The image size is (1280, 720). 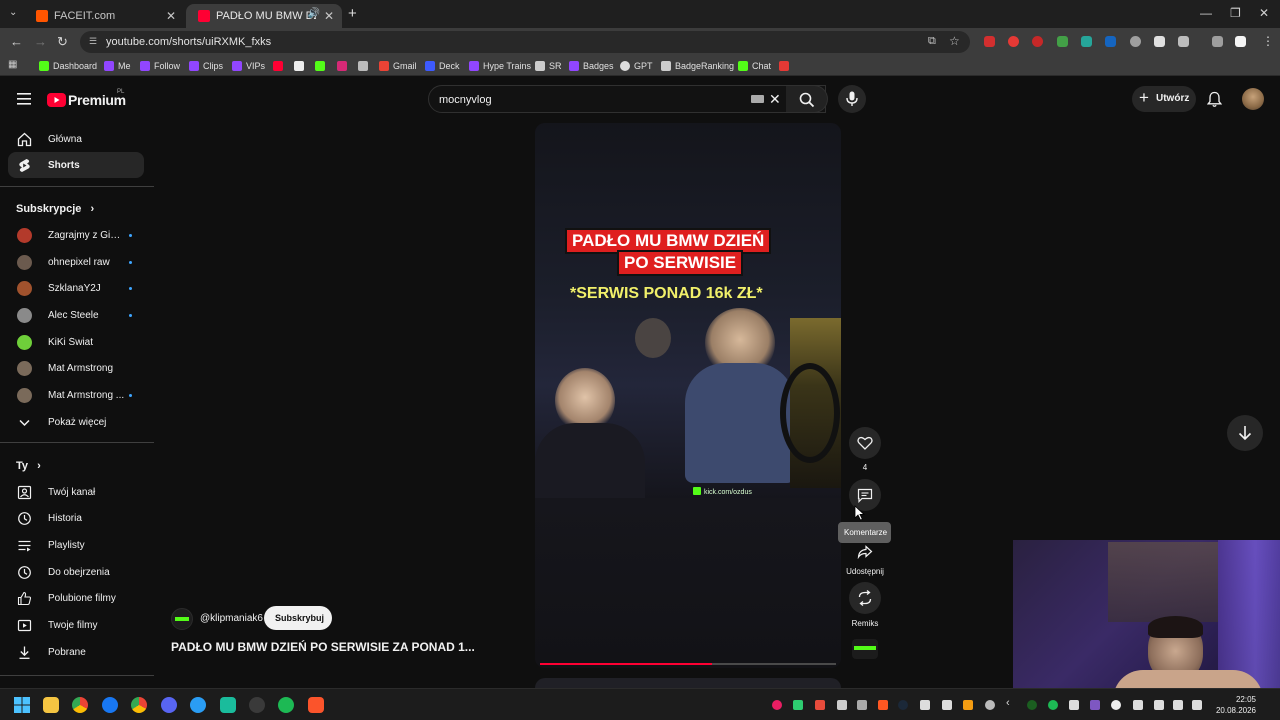 I want to click on bookmark-item: Clips, so click(x=206, y=66).